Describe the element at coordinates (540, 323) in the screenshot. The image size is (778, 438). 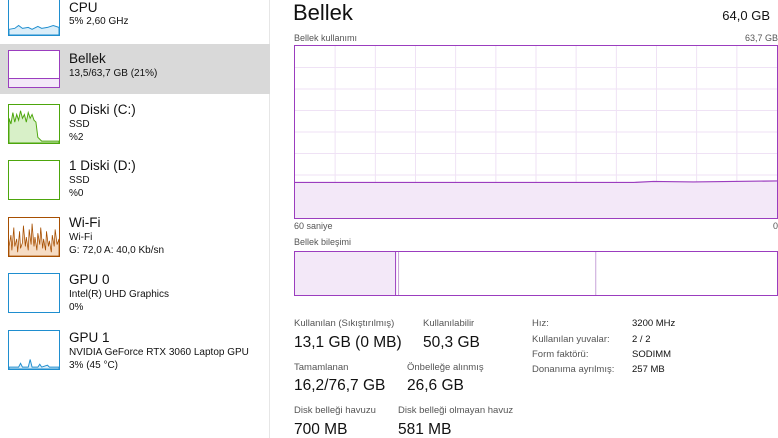
I see `speed-label: Hız:` at that location.